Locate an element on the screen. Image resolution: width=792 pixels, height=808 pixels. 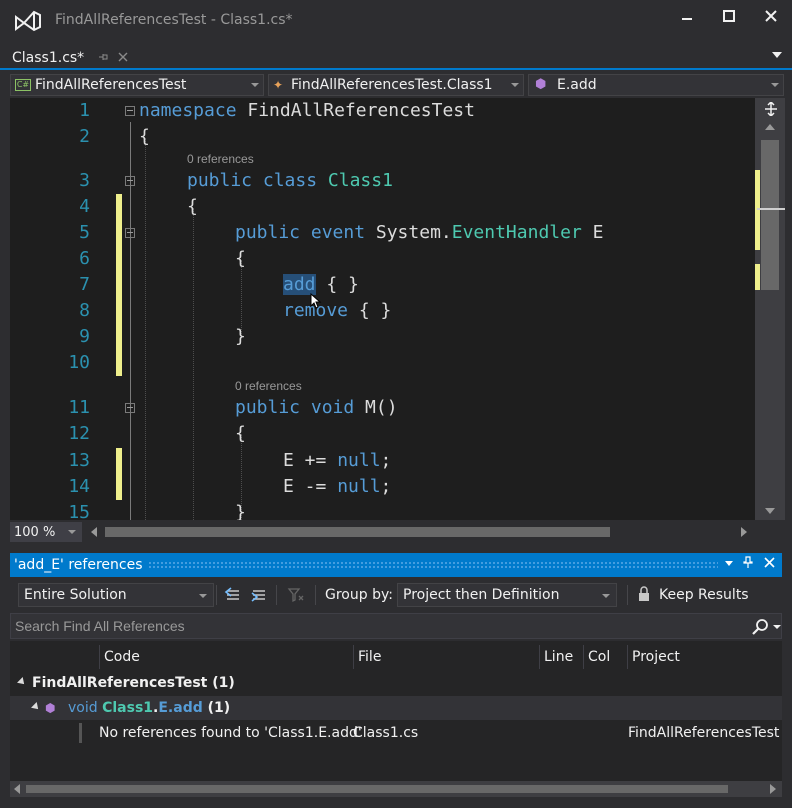
project-dropdown: C# FindAllReferencesTest is located at coordinates (137, 85).